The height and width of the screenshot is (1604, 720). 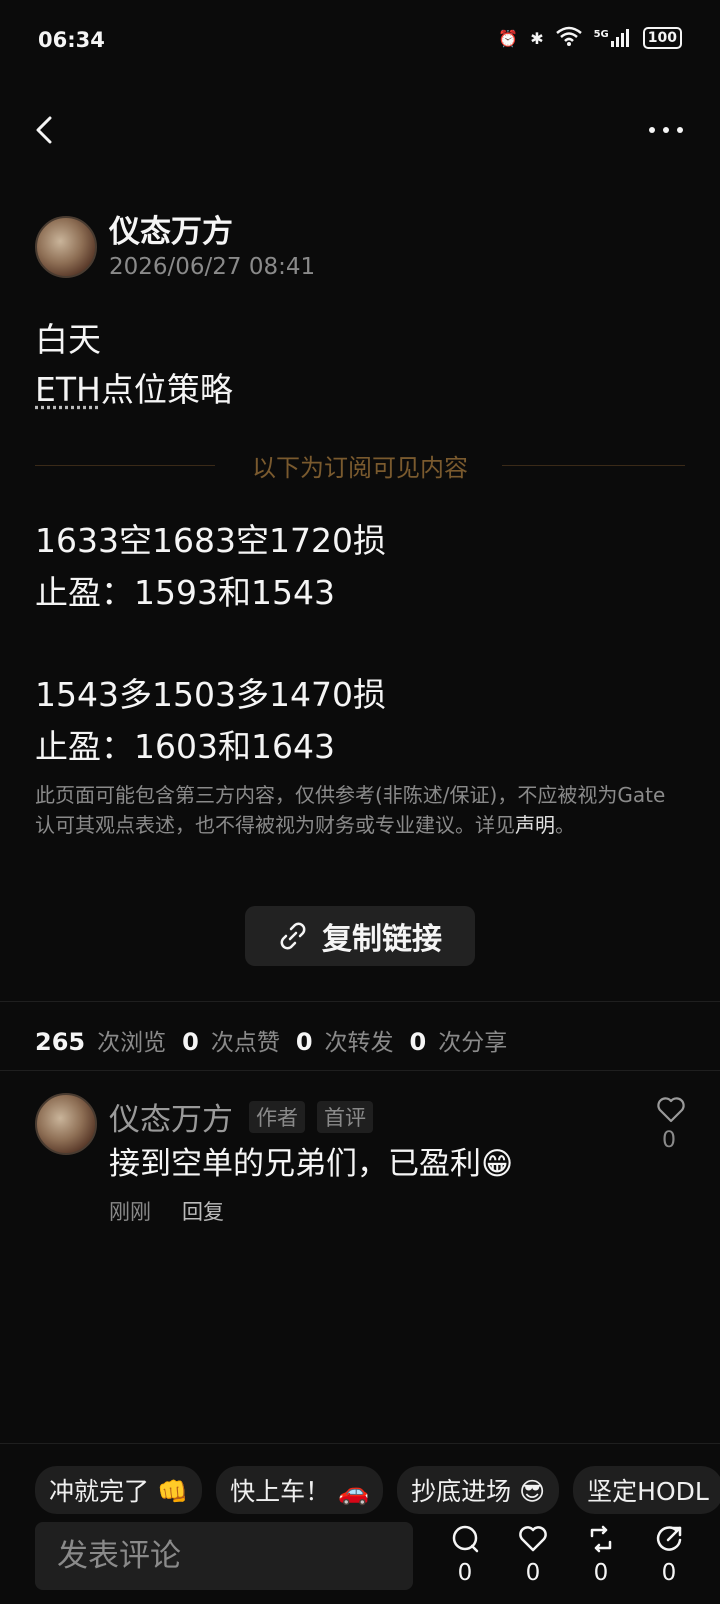 What do you see at coordinates (669, 1538) in the screenshot?
I see `share-icon` at bounding box center [669, 1538].